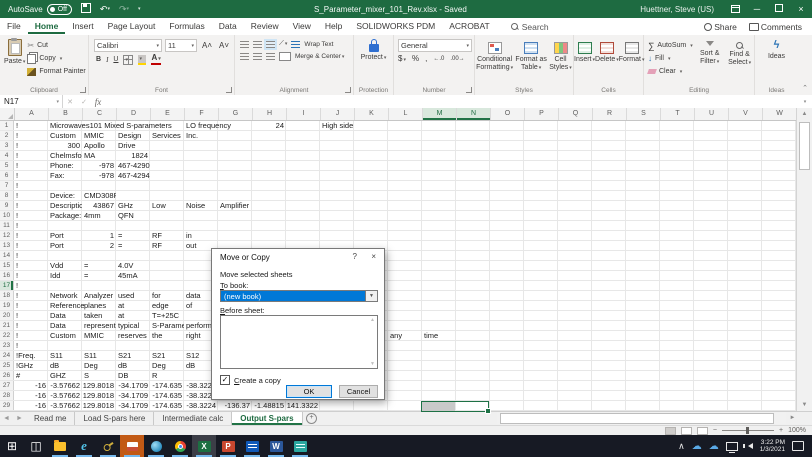 This screenshot has height=457, width=812. Describe the element at coordinates (125, 215) in the screenshot. I see `cell-d10: QFN` at that location.